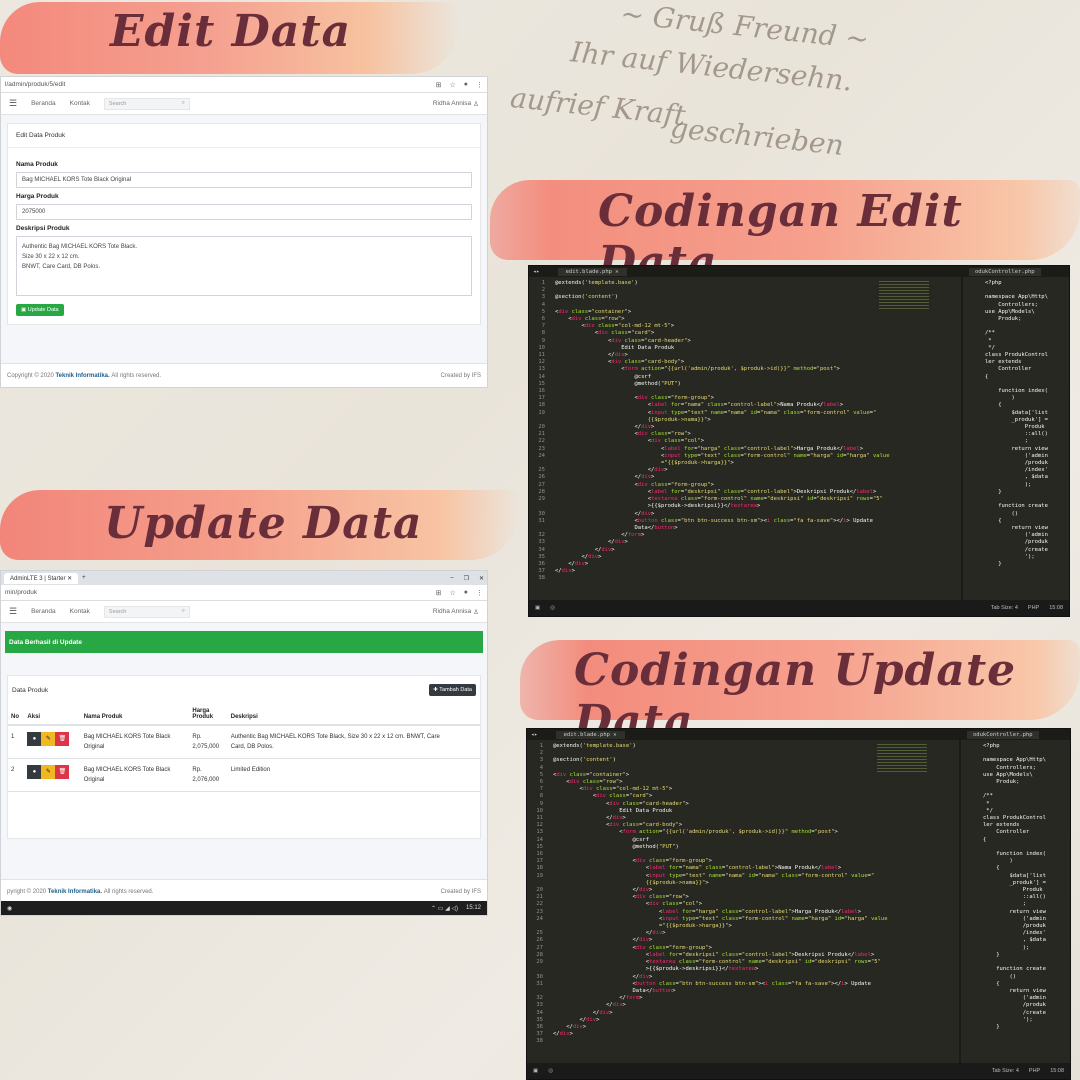  I want to click on minimize-icon: –, so click(451, 578).